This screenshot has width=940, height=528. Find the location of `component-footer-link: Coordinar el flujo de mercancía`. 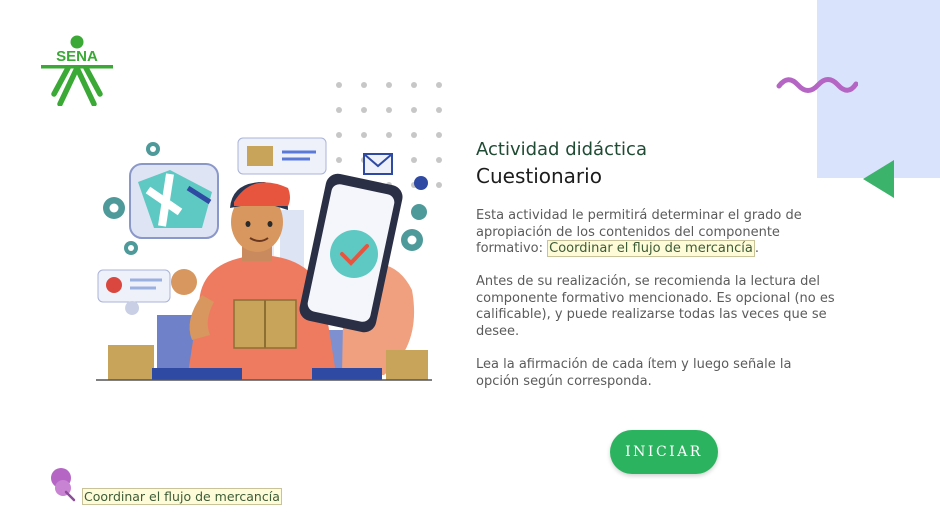

component-footer-link: Coordinar el flujo de mercancía is located at coordinates (182, 496).